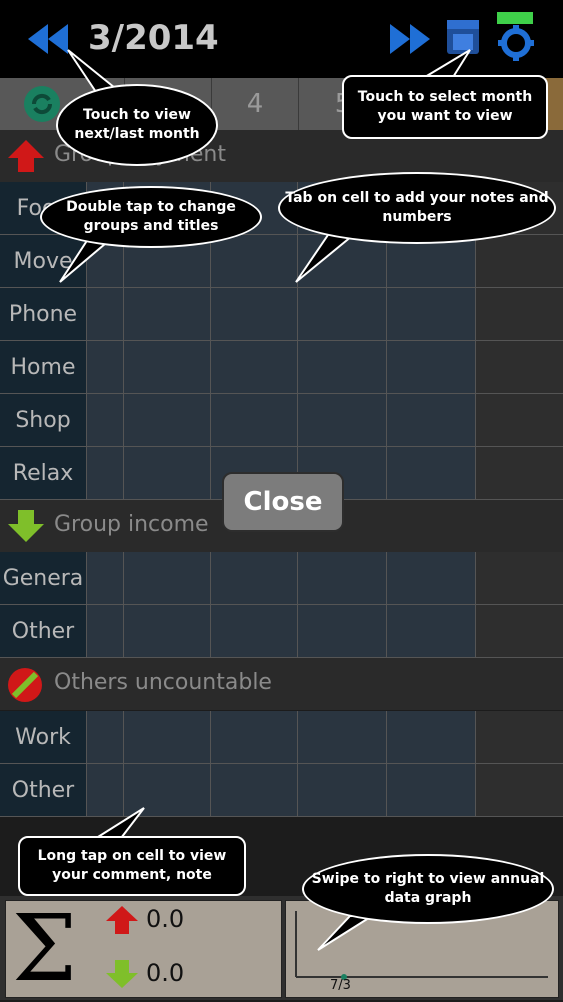 Image resolution: width=563 pixels, height=1002 pixels. Describe the element at coordinates (410, 39) in the screenshot. I see `next-month-icon` at that location.